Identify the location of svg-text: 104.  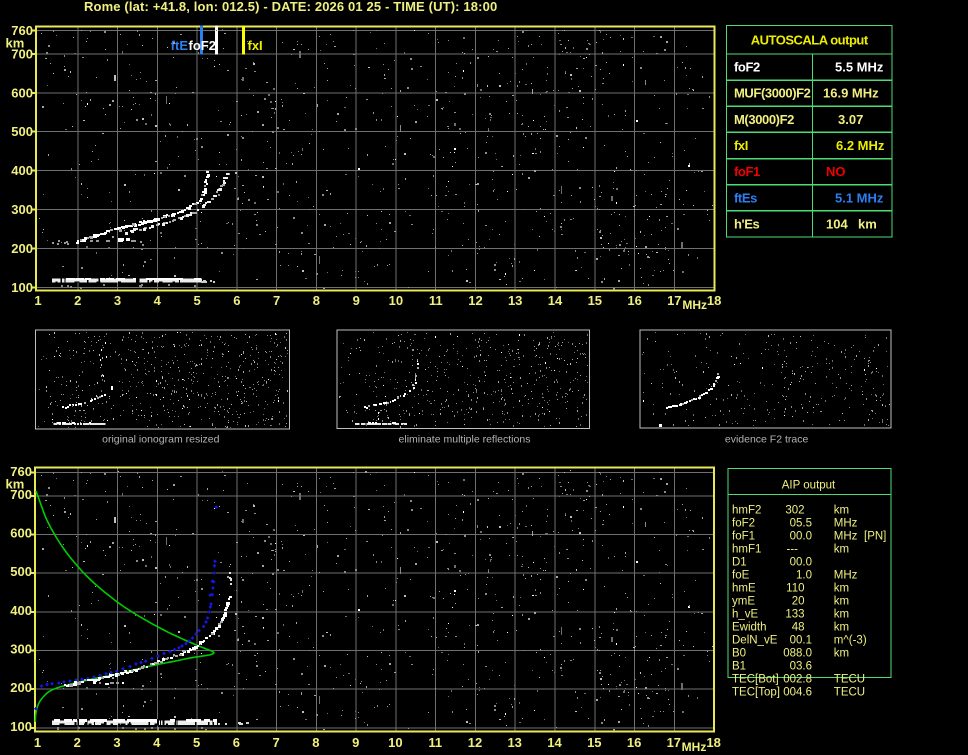
(837, 223).